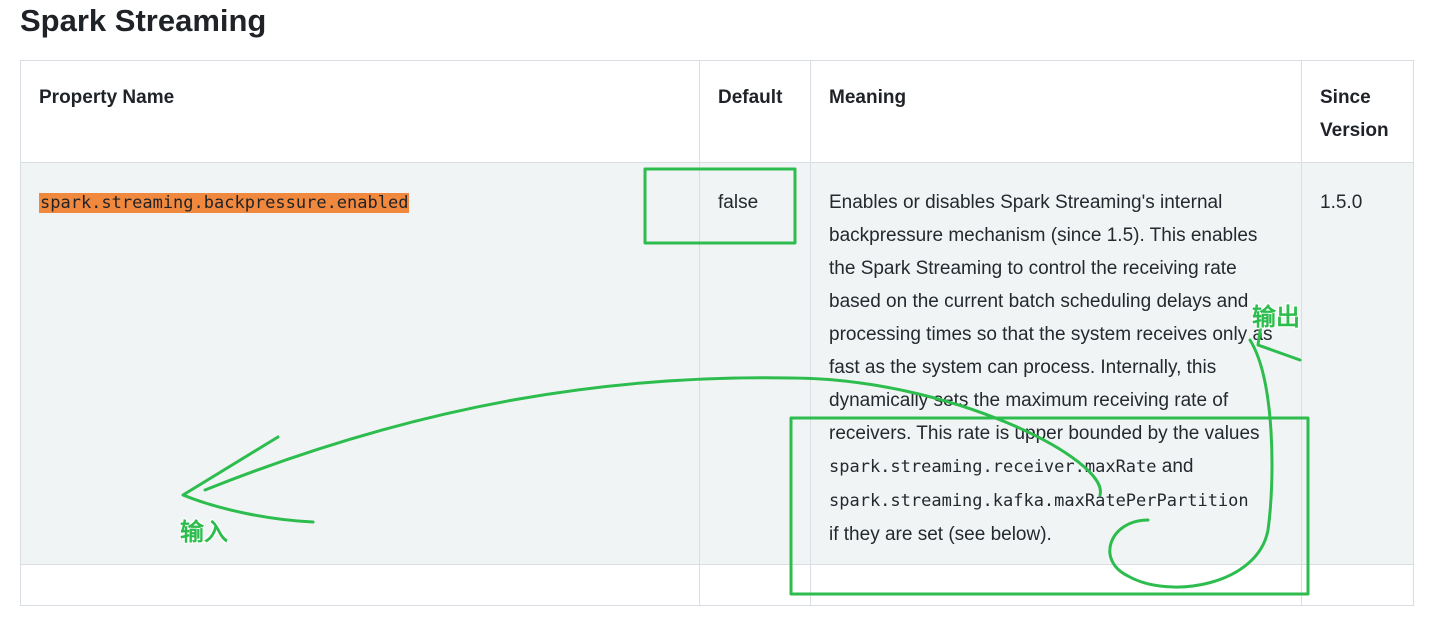 This screenshot has width=1455, height=627. I want to click on header-since-version: Since Version, so click(1357, 111).